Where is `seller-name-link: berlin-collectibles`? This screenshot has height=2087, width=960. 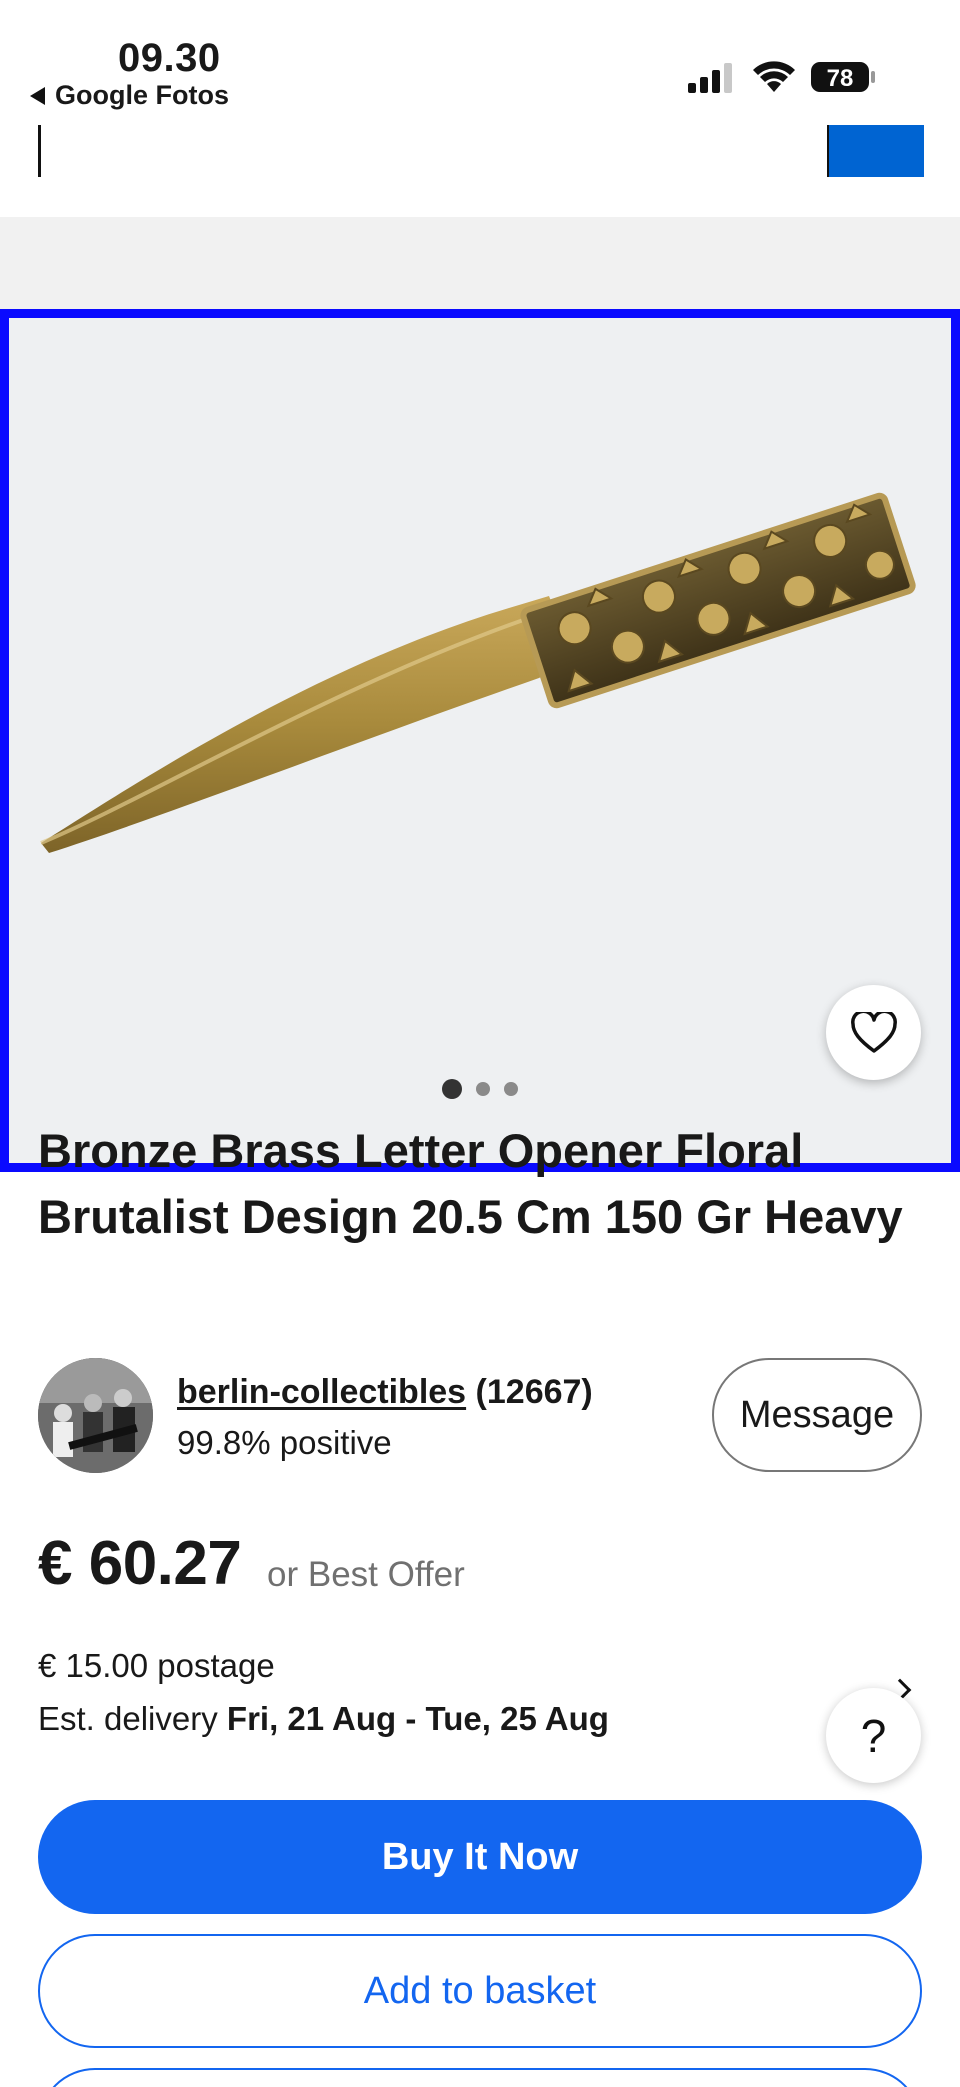
seller-name-link: berlin-collectibles is located at coordinates (321, 1392).